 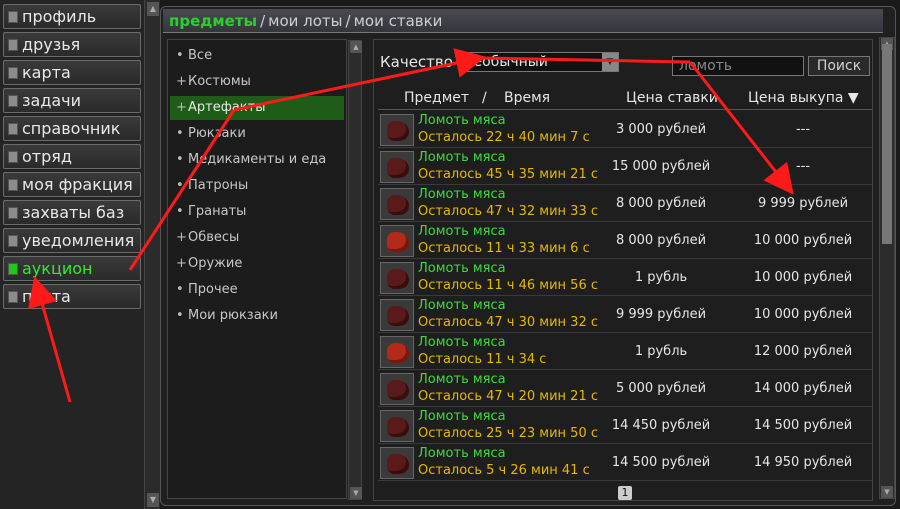 I want to click on buyout-price: 14 950 рублей, so click(x=803, y=462).